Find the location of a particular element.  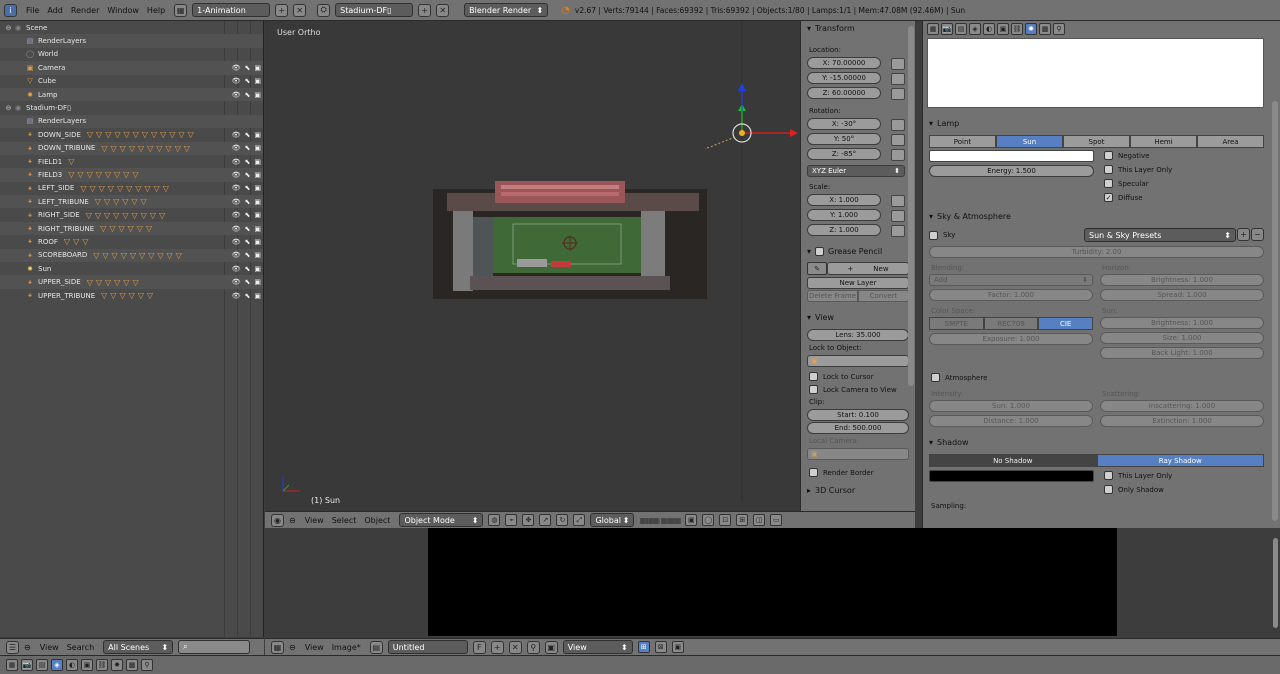

lamp-type-spot: Spot is located at coordinates (1096, 141).